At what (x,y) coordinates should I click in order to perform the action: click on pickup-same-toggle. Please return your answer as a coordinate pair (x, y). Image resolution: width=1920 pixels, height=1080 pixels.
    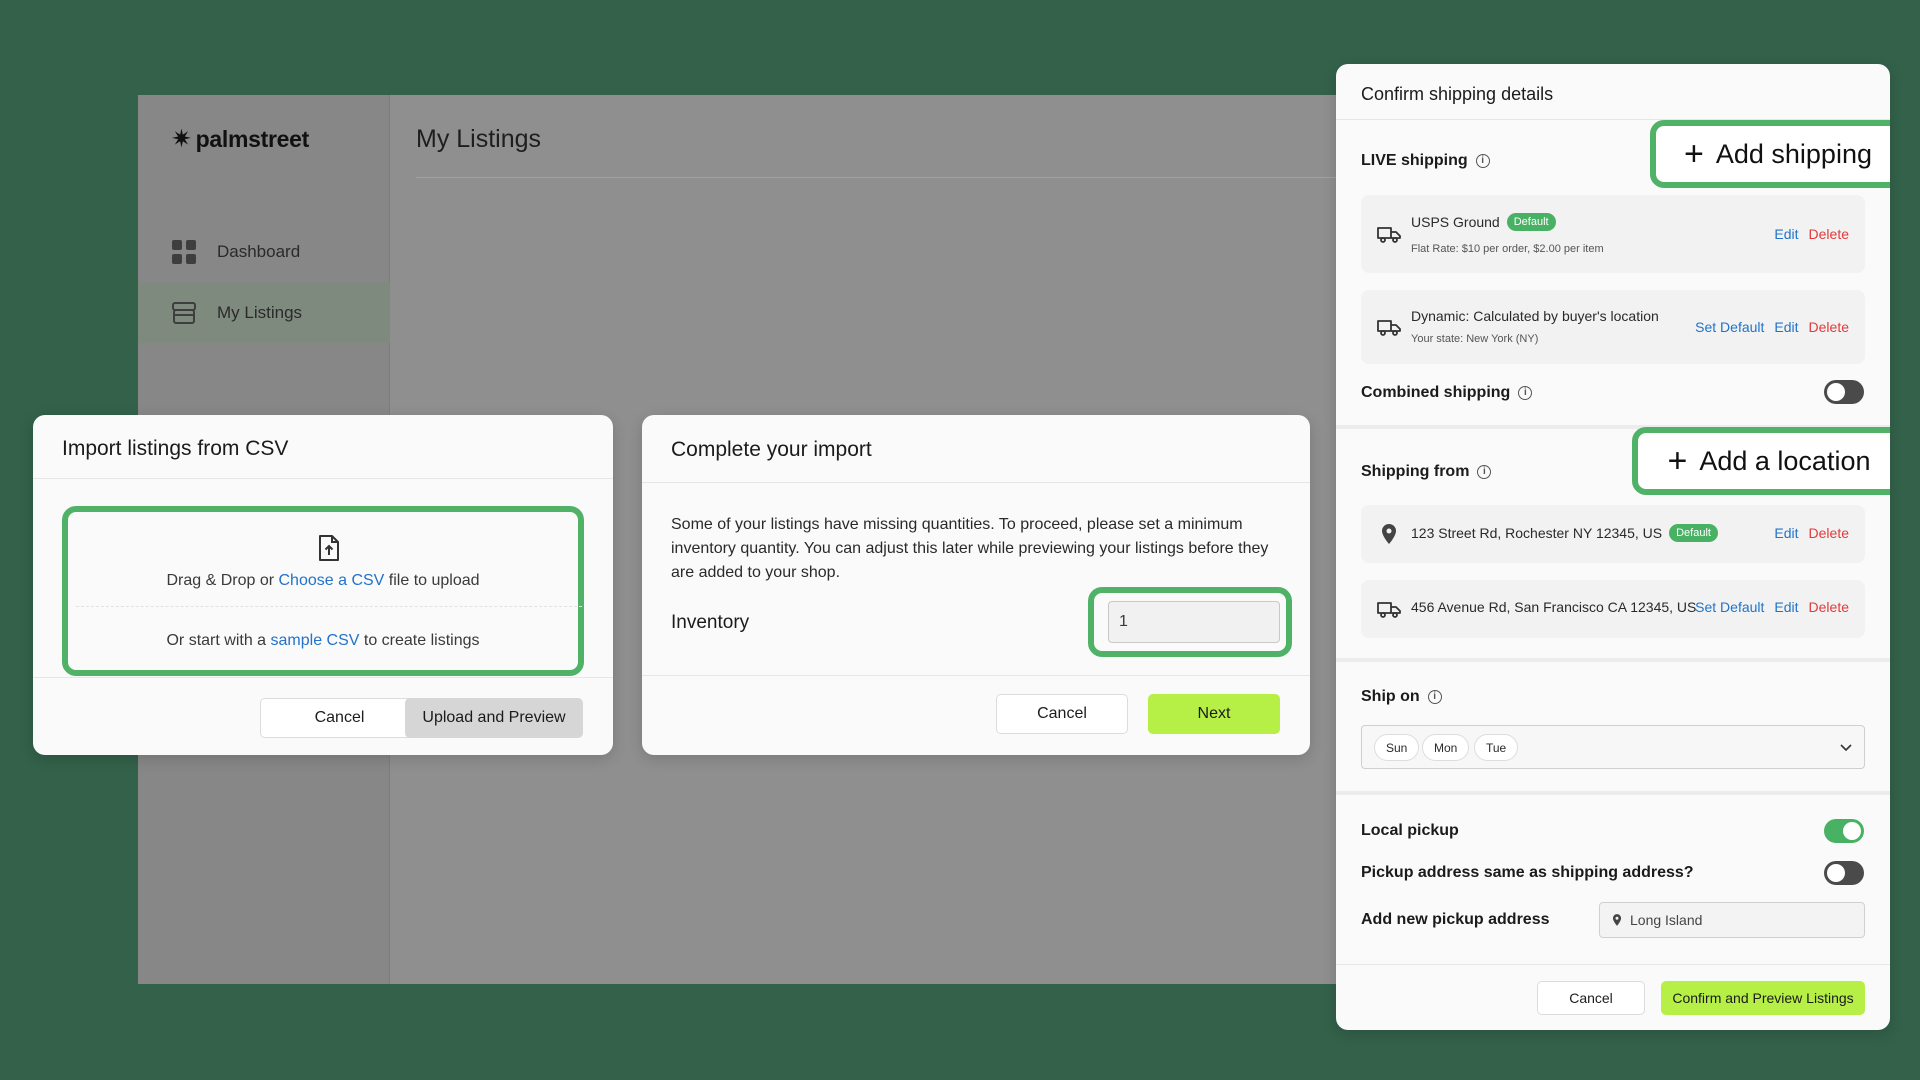
    Looking at the image, I should click on (1844, 873).